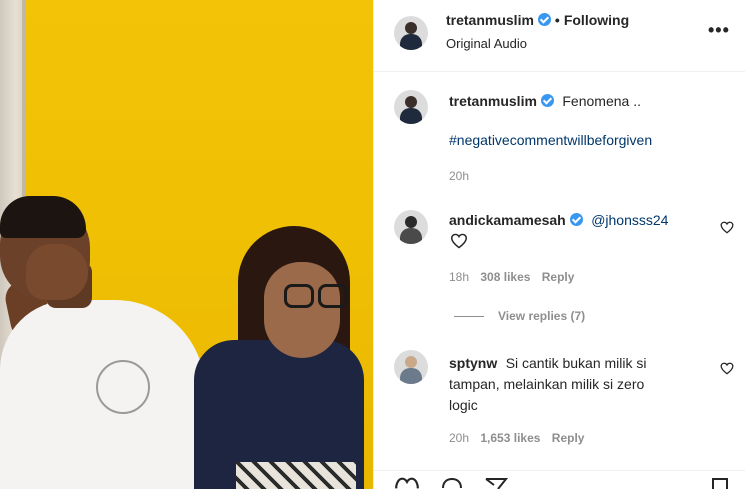  What do you see at coordinates (541, 316) in the screenshot?
I see `view-replies-button: View replies (7)` at bounding box center [541, 316].